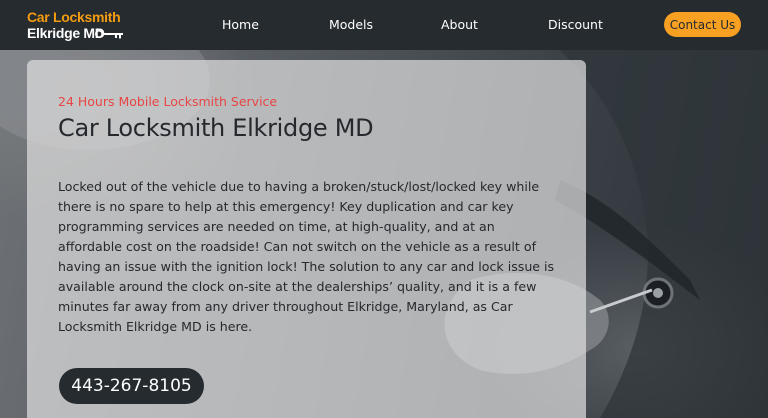 This screenshot has width=768, height=418. What do you see at coordinates (702, 24) in the screenshot?
I see `contact-us-button: Contact Us` at bounding box center [702, 24].